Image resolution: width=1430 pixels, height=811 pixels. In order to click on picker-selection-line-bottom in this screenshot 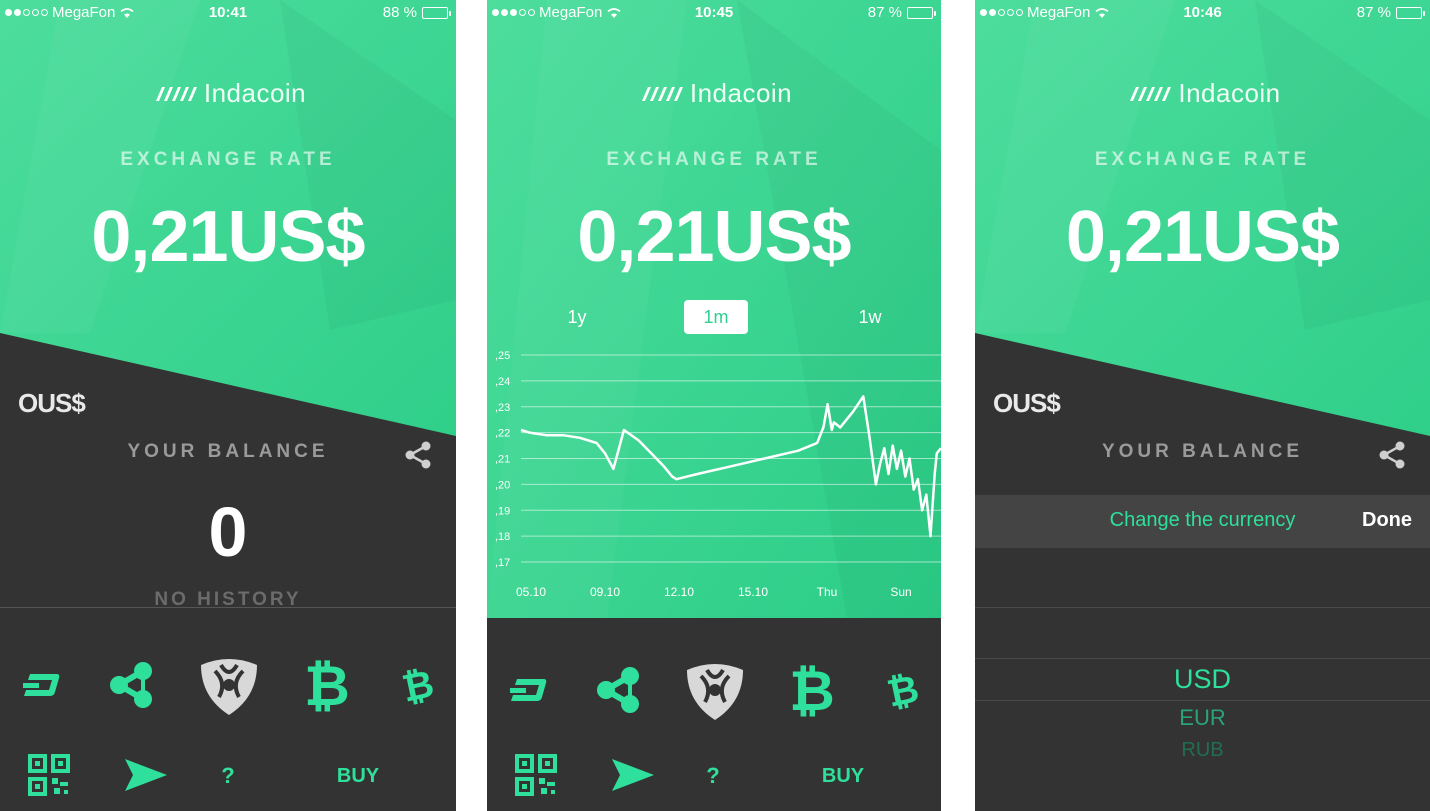, I will do `click(1202, 700)`.